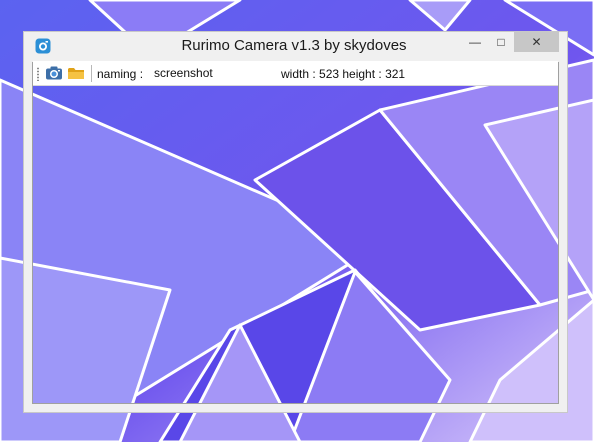 Image resolution: width=594 pixels, height=442 pixels. Describe the element at coordinates (38, 74) in the screenshot. I see `toolbar-grip-handle` at that location.